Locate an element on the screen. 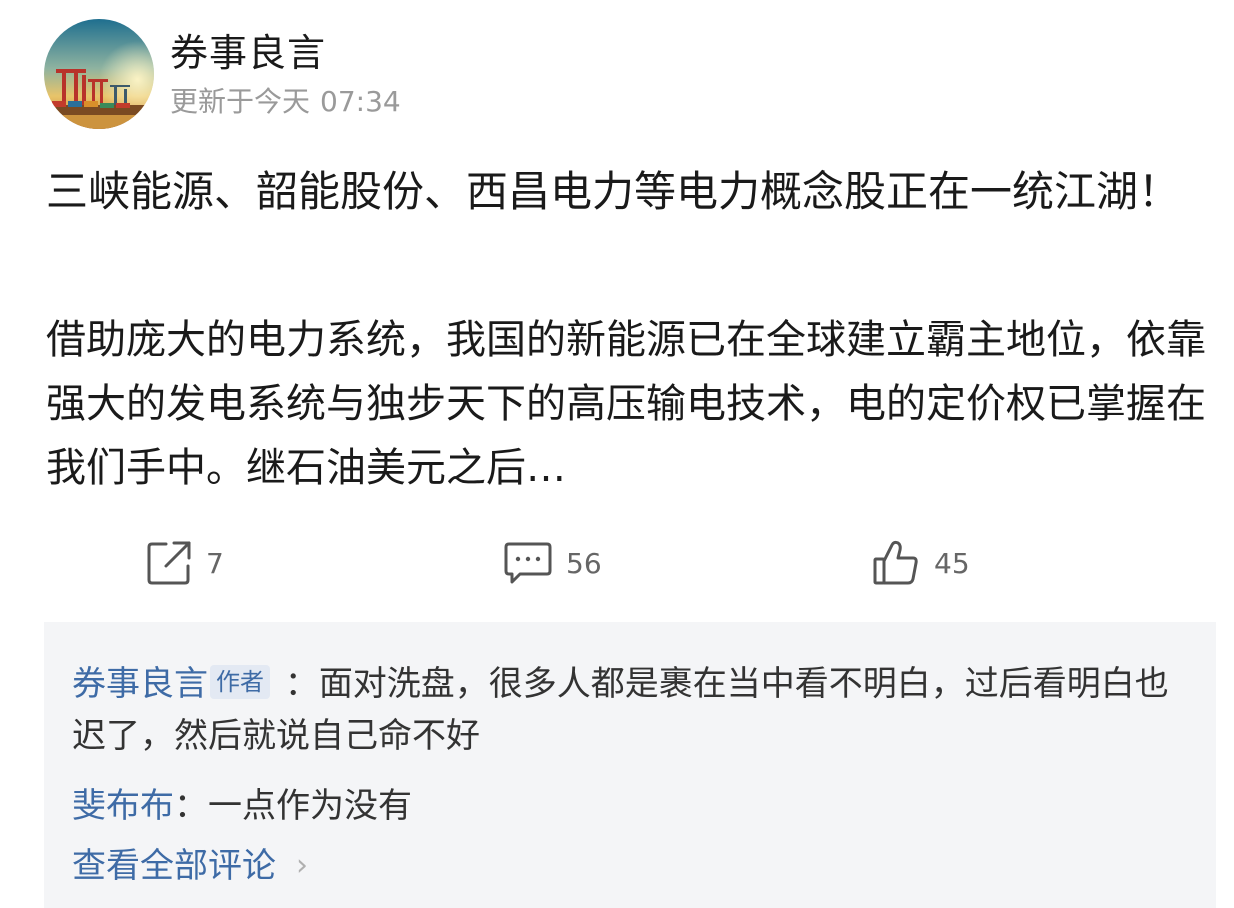 Image resolution: width=1234 pixels, height=908 pixels. view-all-label: 查看全部评论 is located at coordinates (174, 866).